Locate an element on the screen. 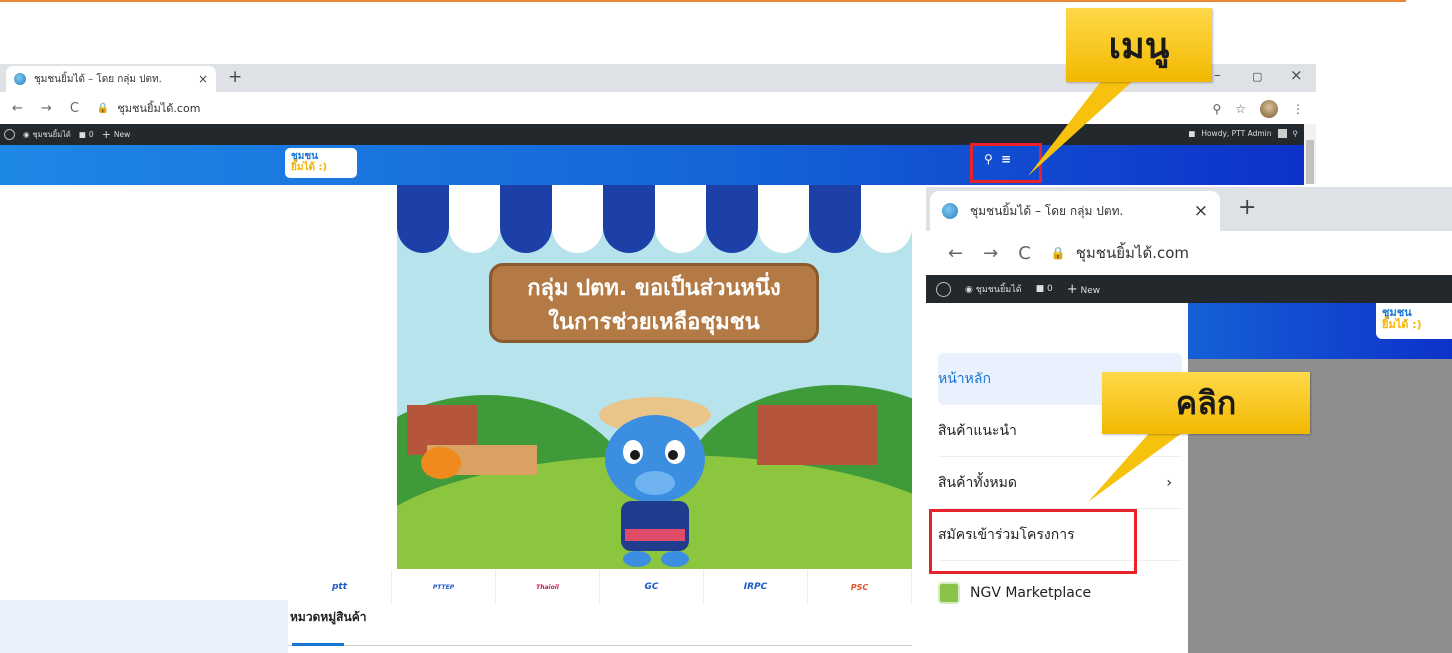  zoomed-reload-icon: C is located at coordinates (1024, 253).